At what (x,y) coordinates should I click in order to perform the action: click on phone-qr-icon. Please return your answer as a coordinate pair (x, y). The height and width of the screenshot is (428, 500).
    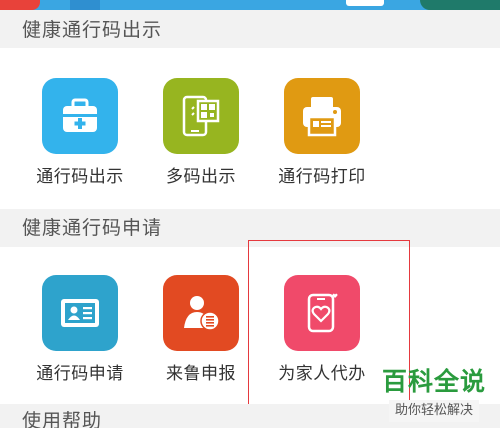
    Looking at the image, I should click on (201, 116).